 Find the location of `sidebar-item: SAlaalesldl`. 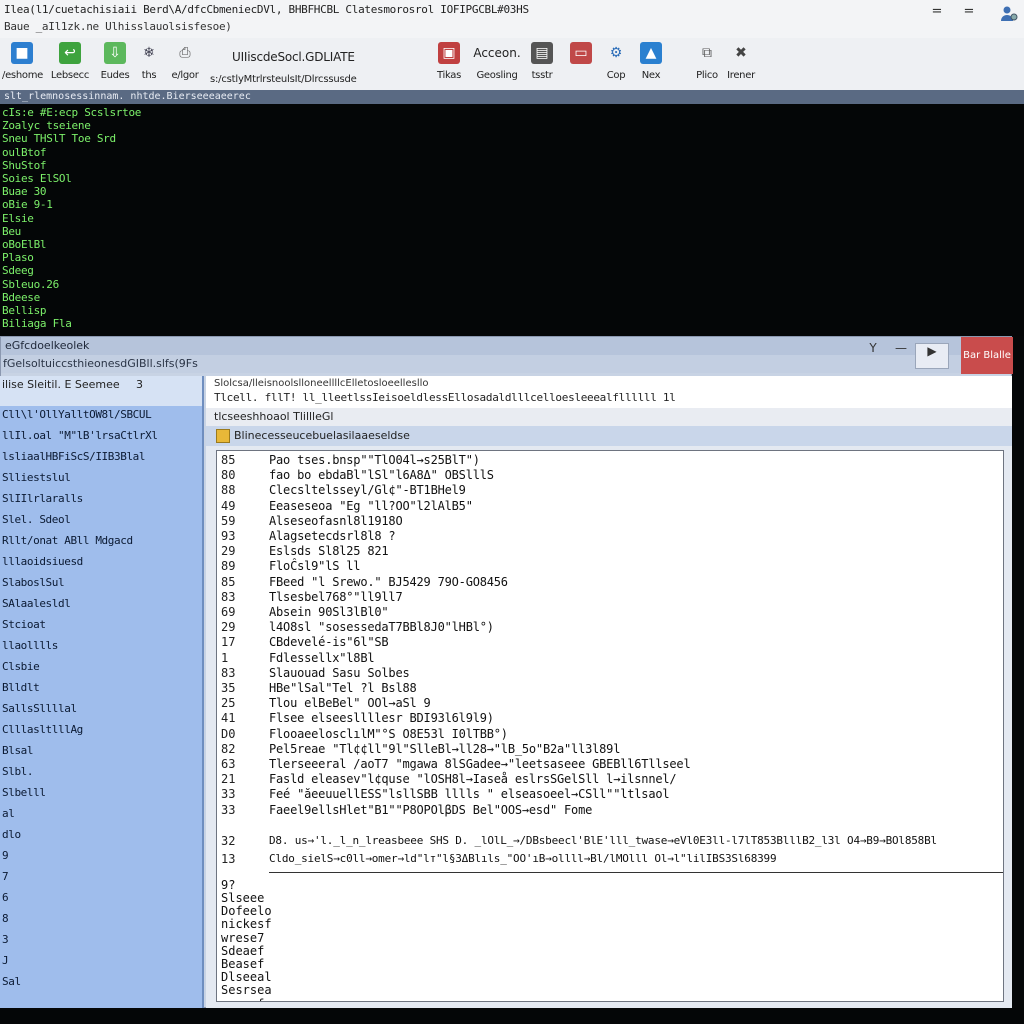

sidebar-item: SAlaalesldl is located at coordinates (36, 603).